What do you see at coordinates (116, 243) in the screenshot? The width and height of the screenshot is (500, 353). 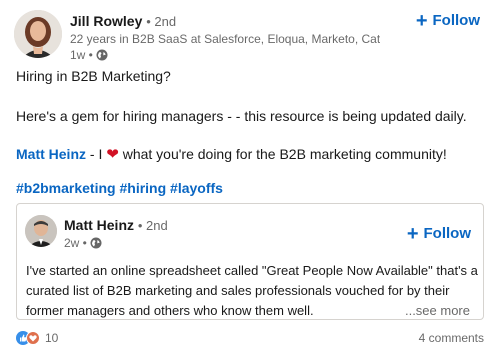 I see `shared-post-meta: 2w •` at bounding box center [116, 243].